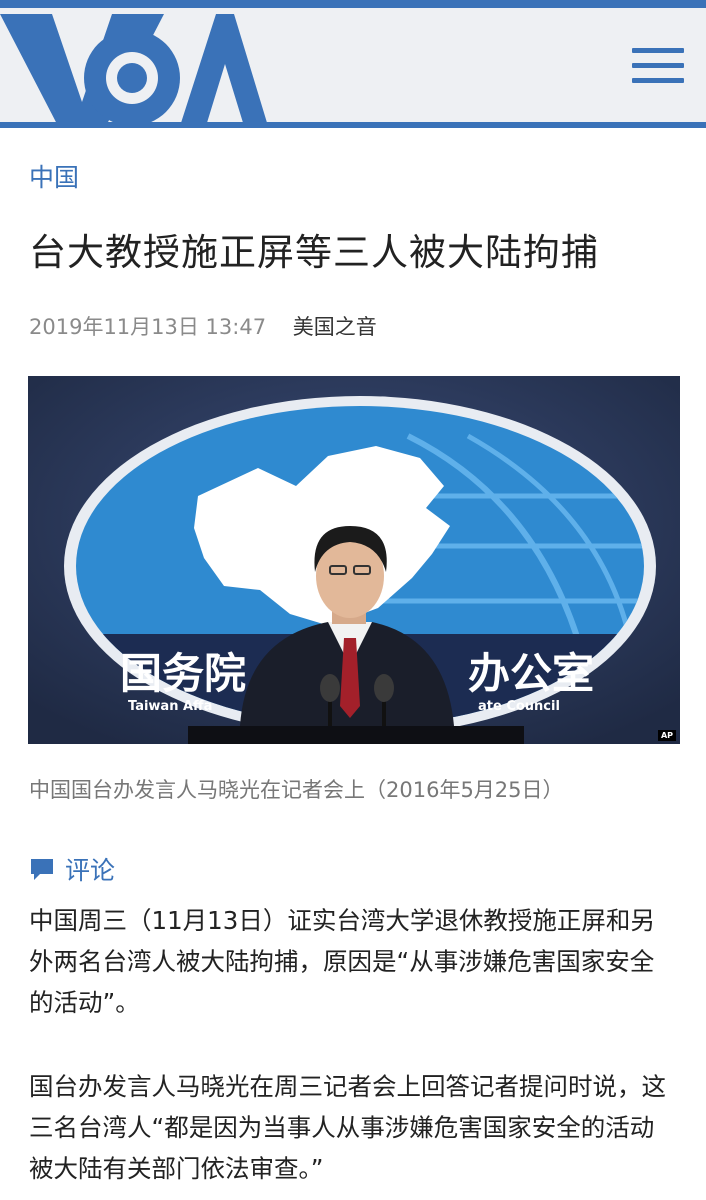 The height and width of the screenshot is (1200, 706). I want to click on comment-icon, so click(42, 869).